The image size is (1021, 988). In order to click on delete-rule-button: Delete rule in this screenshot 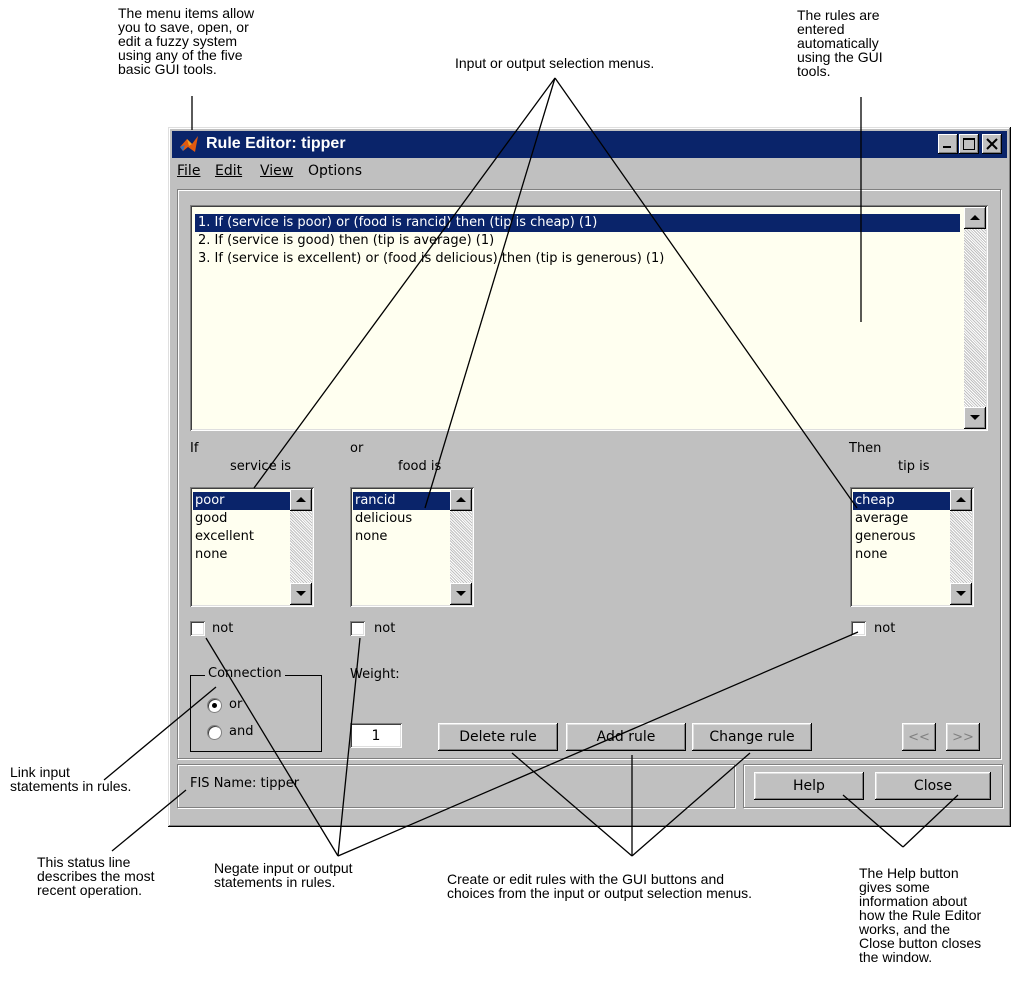, I will do `click(498, 737)`.